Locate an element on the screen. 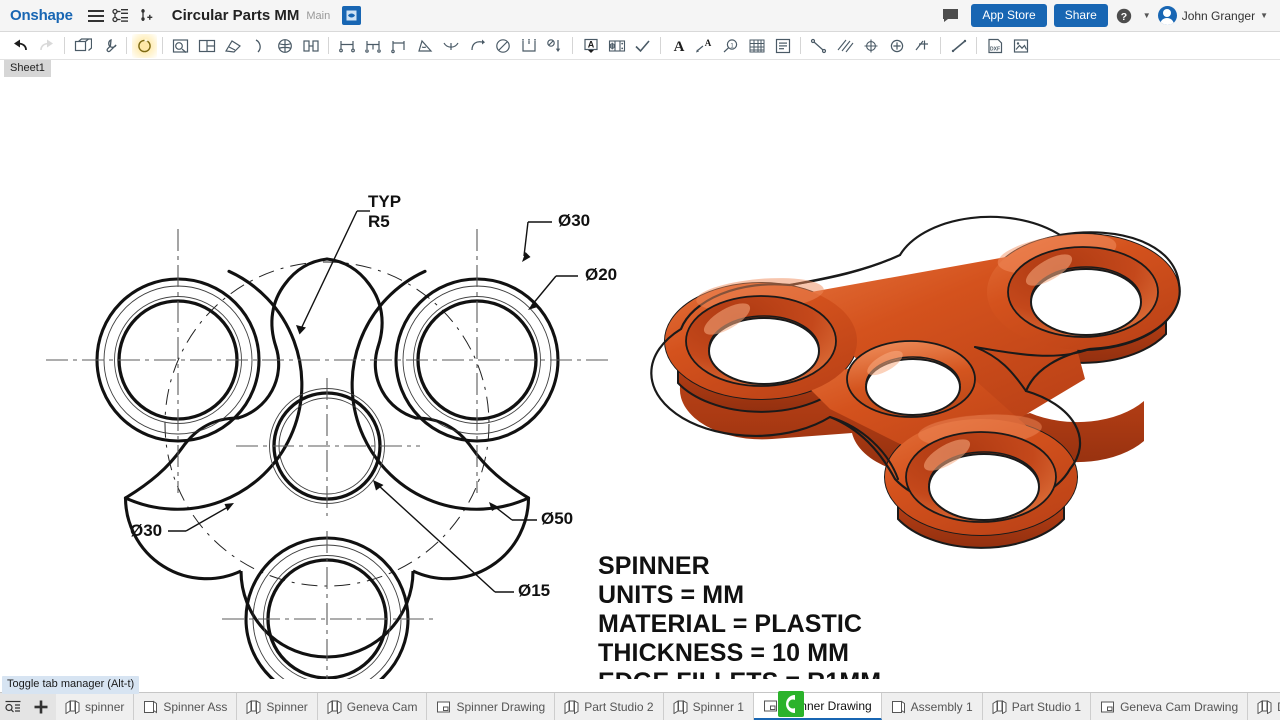 The height and width of the screenshot is (722, 1280). svg-text: 1 is located at coordinates (732, 45).